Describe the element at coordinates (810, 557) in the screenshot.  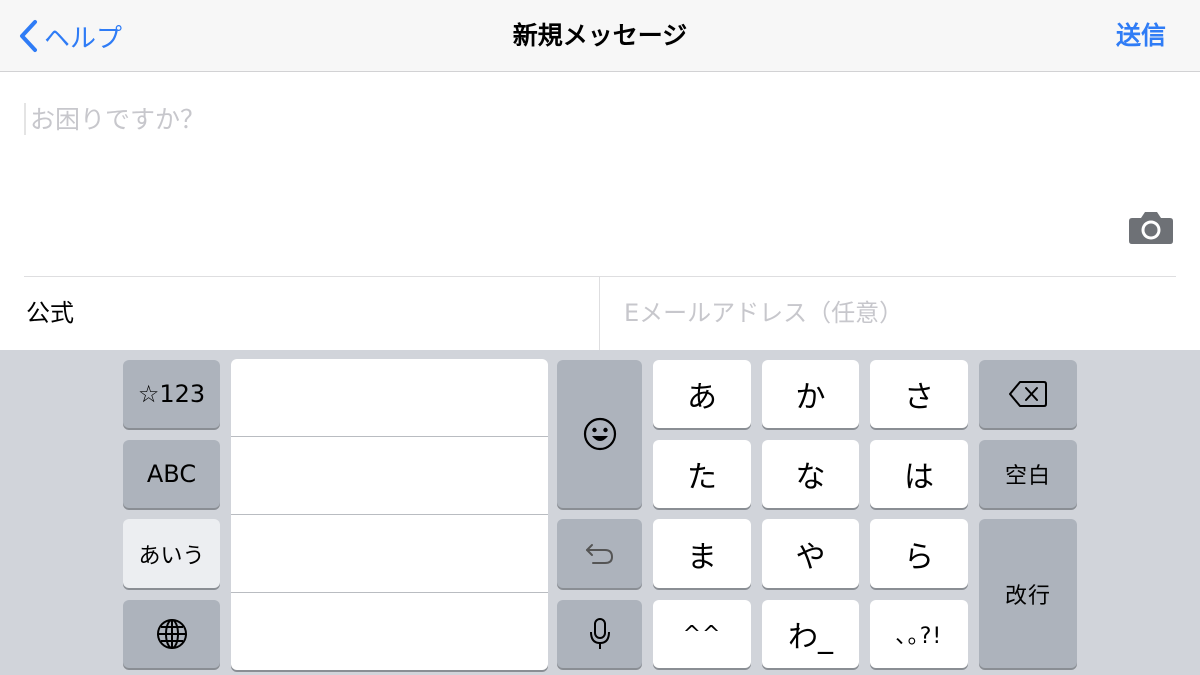
I see `kana-key-label: や` at that location.